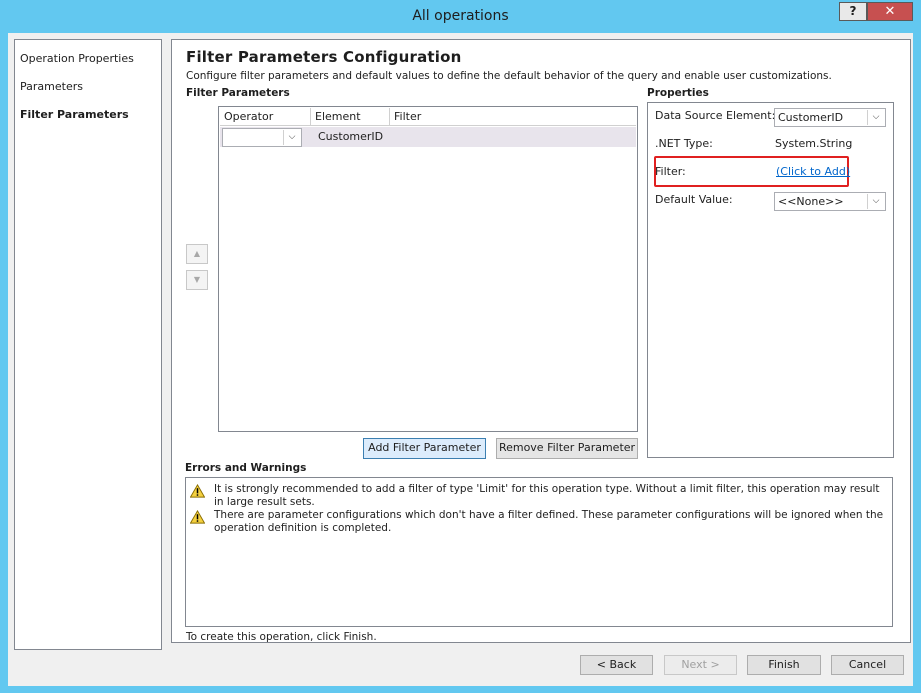  Describe the element at coordinates (784, 665) in the screenshot. I see `finish-button: Finish` at that location.